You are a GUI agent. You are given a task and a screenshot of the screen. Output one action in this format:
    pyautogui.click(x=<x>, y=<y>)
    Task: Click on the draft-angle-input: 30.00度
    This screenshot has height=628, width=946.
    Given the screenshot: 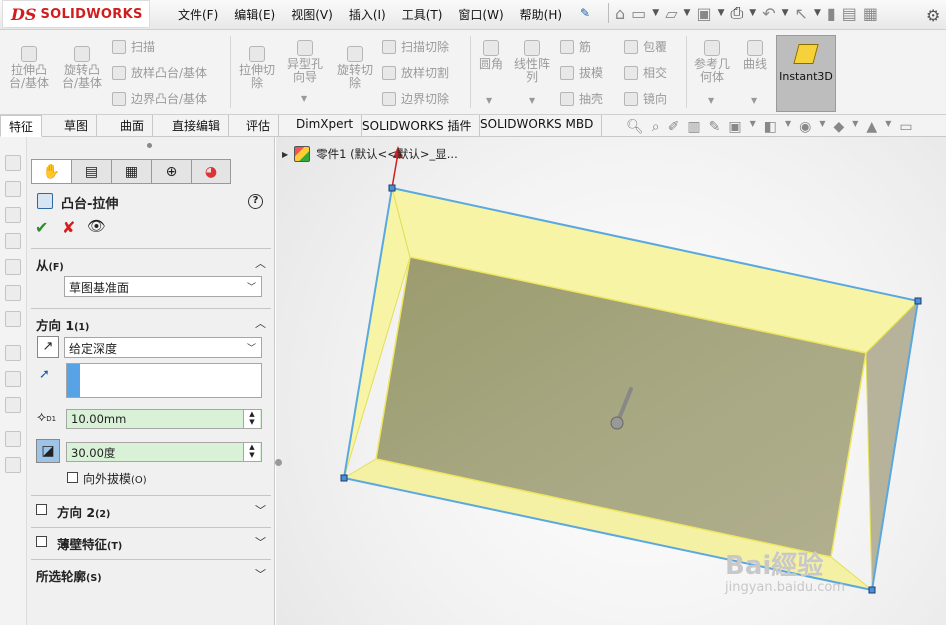 What is the action you would take?
    pyautogui.click(x=164, y=452)
    